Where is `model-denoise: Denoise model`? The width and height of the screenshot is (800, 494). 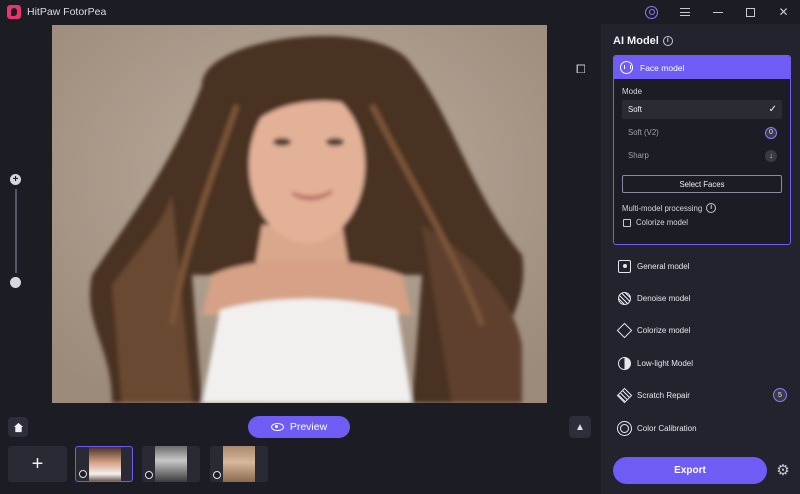 model-denoise: Denoise model is located at coordinates (705, 298).